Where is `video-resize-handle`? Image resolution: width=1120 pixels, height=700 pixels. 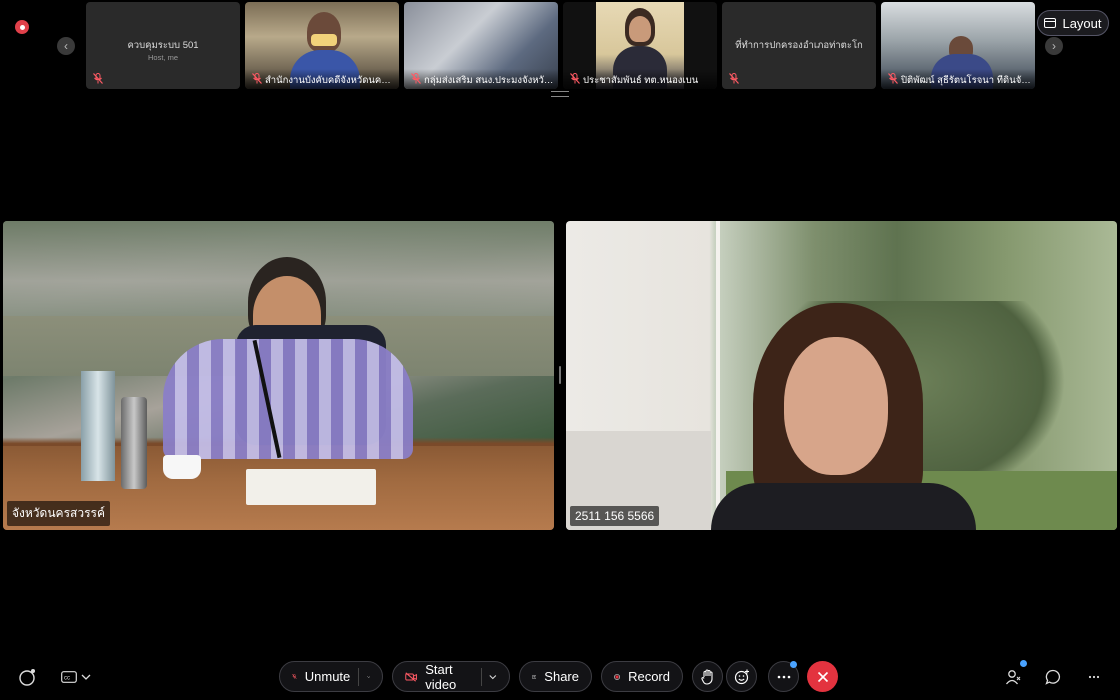
video-resize-handle is located at coordinates (560, 375).